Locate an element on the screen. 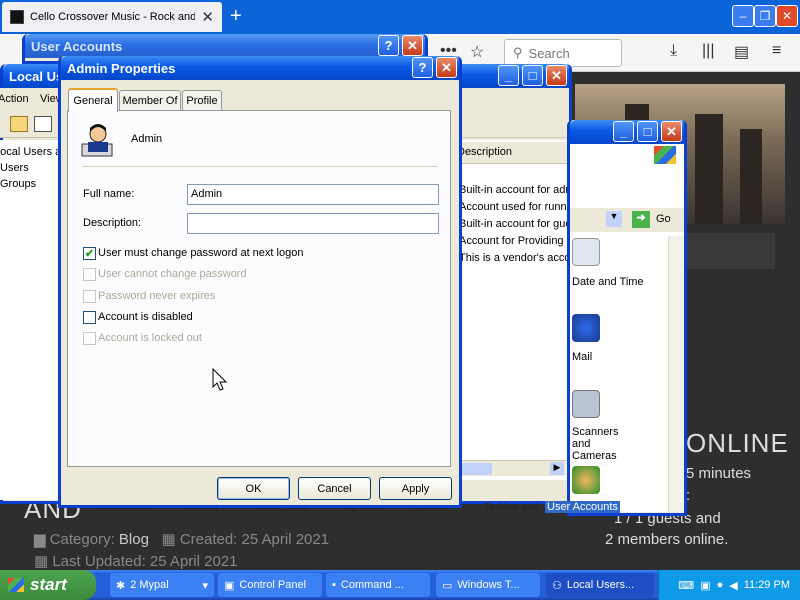  close-browser-button: ✕ is located at coordinates (787, 16).